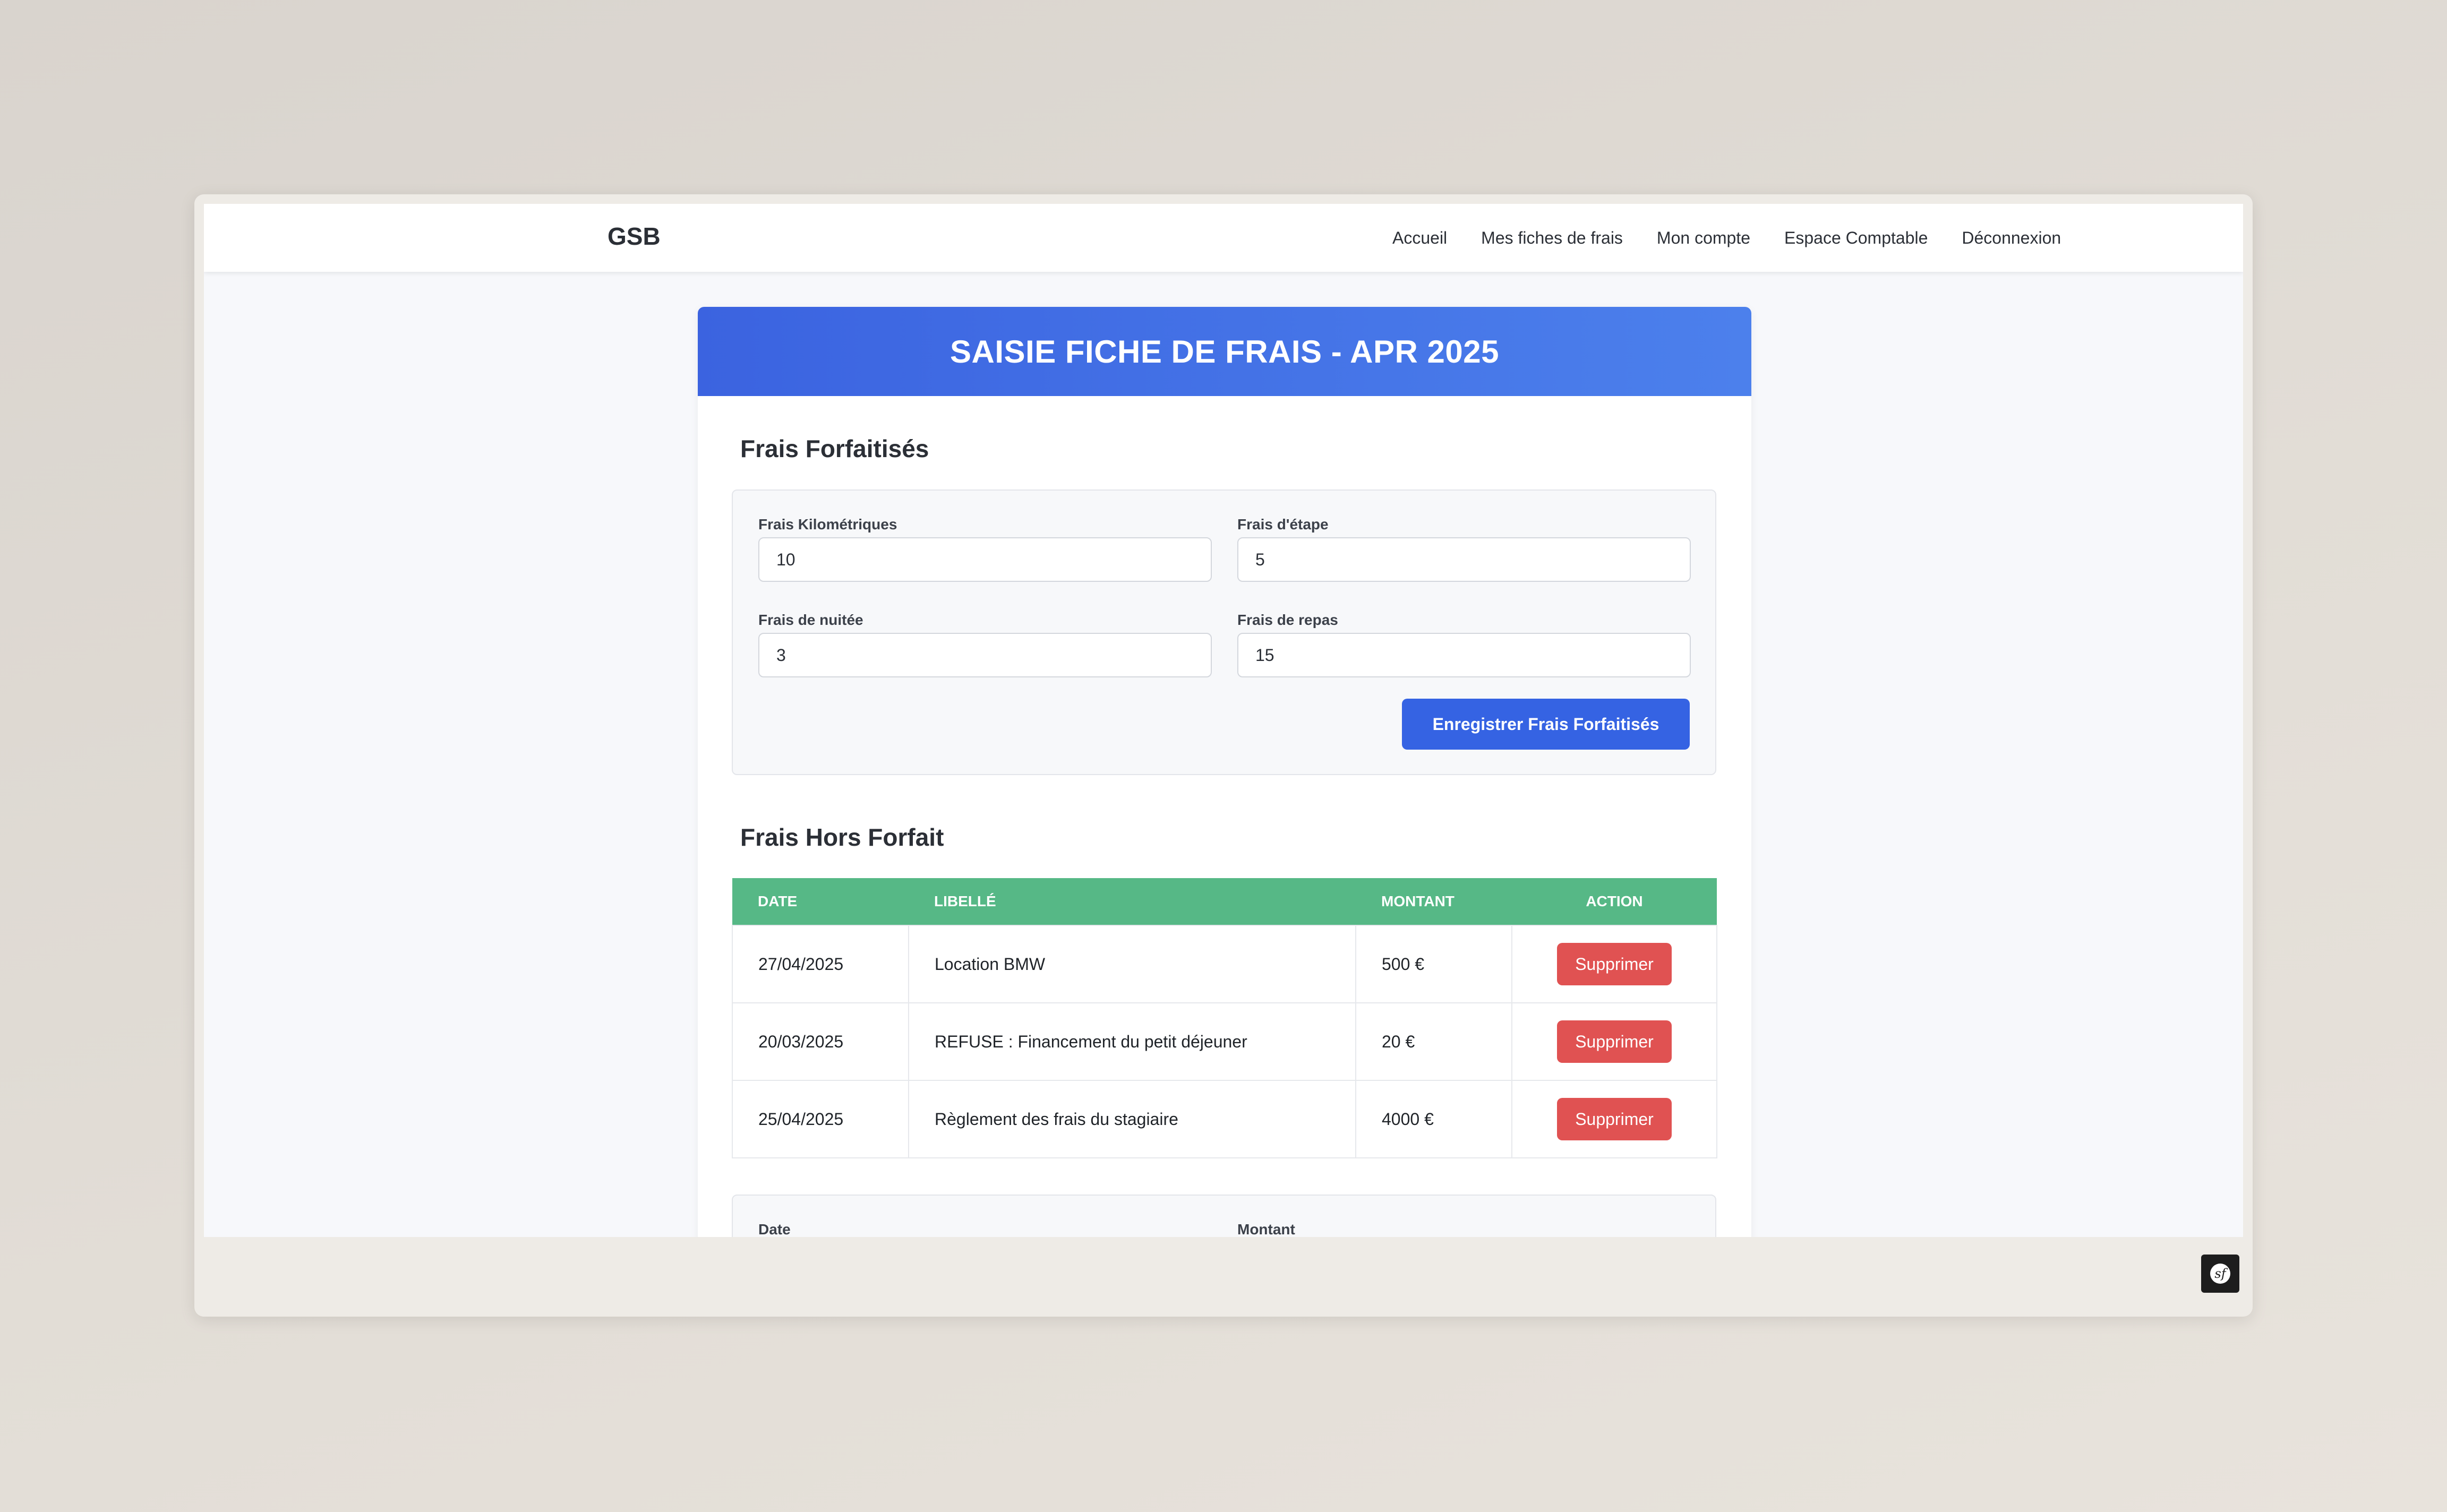 The height and width of the screenshot is (1512, 2447). I want to click on table-row: 27/04/2025 Location BMW 500 € Supprimer, so click(1225, 964).